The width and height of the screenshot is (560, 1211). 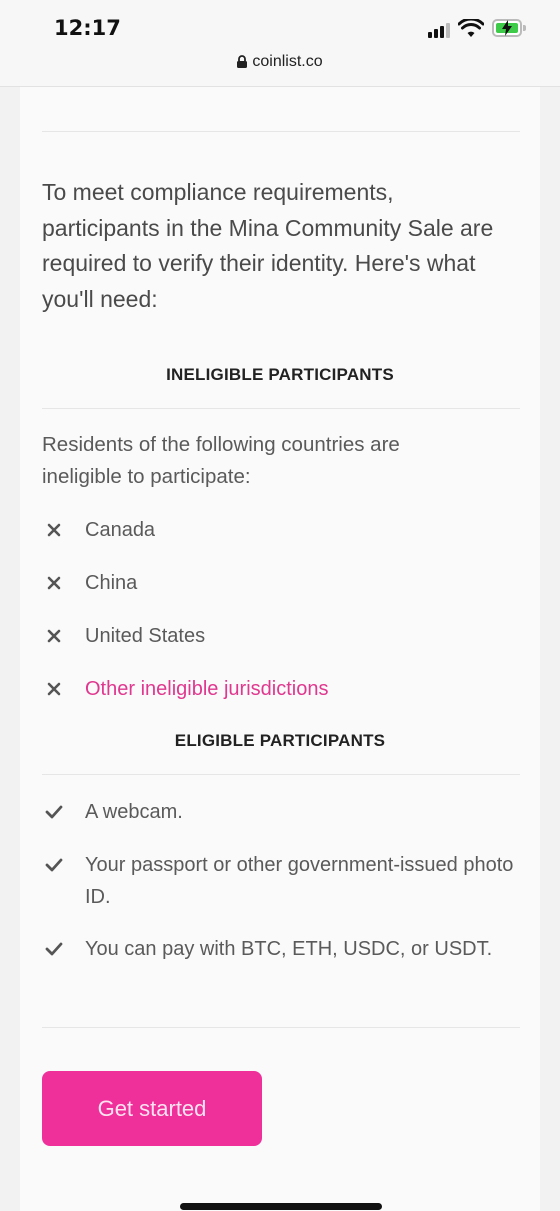 I want to click on wifi-icon, so click(x=471, y=28).